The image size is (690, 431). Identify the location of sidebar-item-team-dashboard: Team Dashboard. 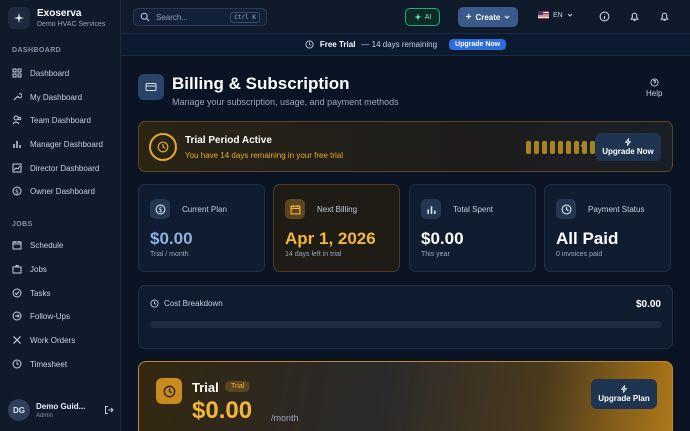
(64, 120).